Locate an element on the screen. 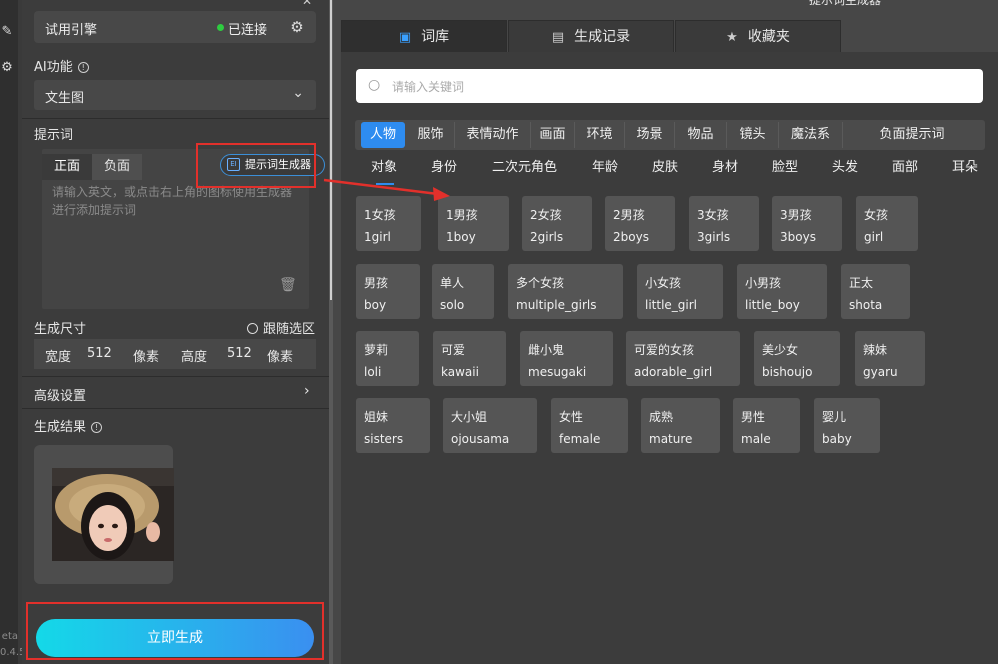  tag-chip: 正太 shota is located at coordinates (875, 291).